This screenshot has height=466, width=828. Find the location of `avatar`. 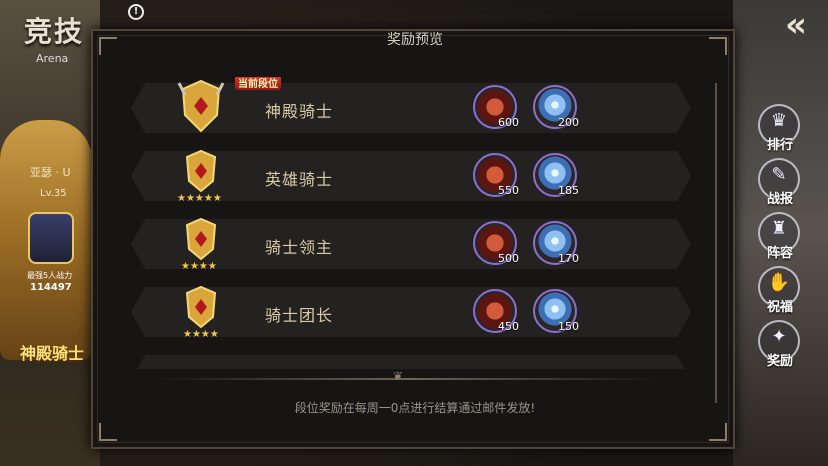

avatar is located at coordinates (51, 238).